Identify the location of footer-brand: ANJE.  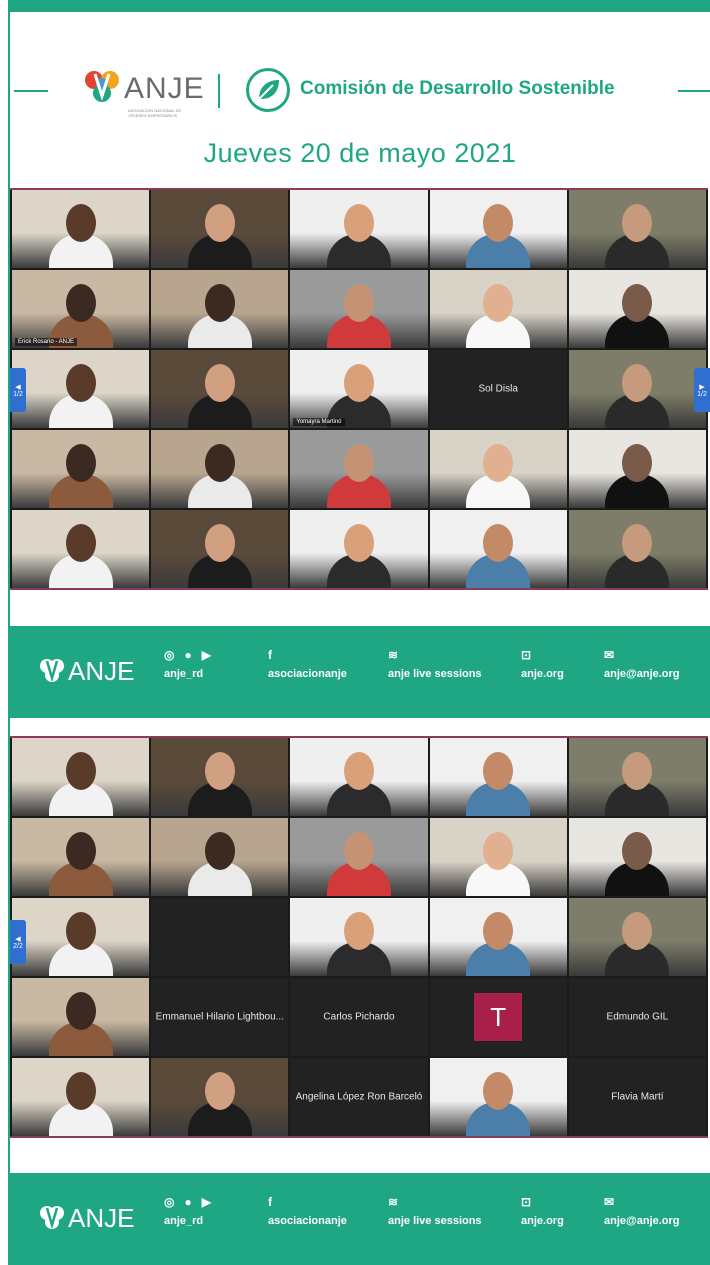
(101, 1218).